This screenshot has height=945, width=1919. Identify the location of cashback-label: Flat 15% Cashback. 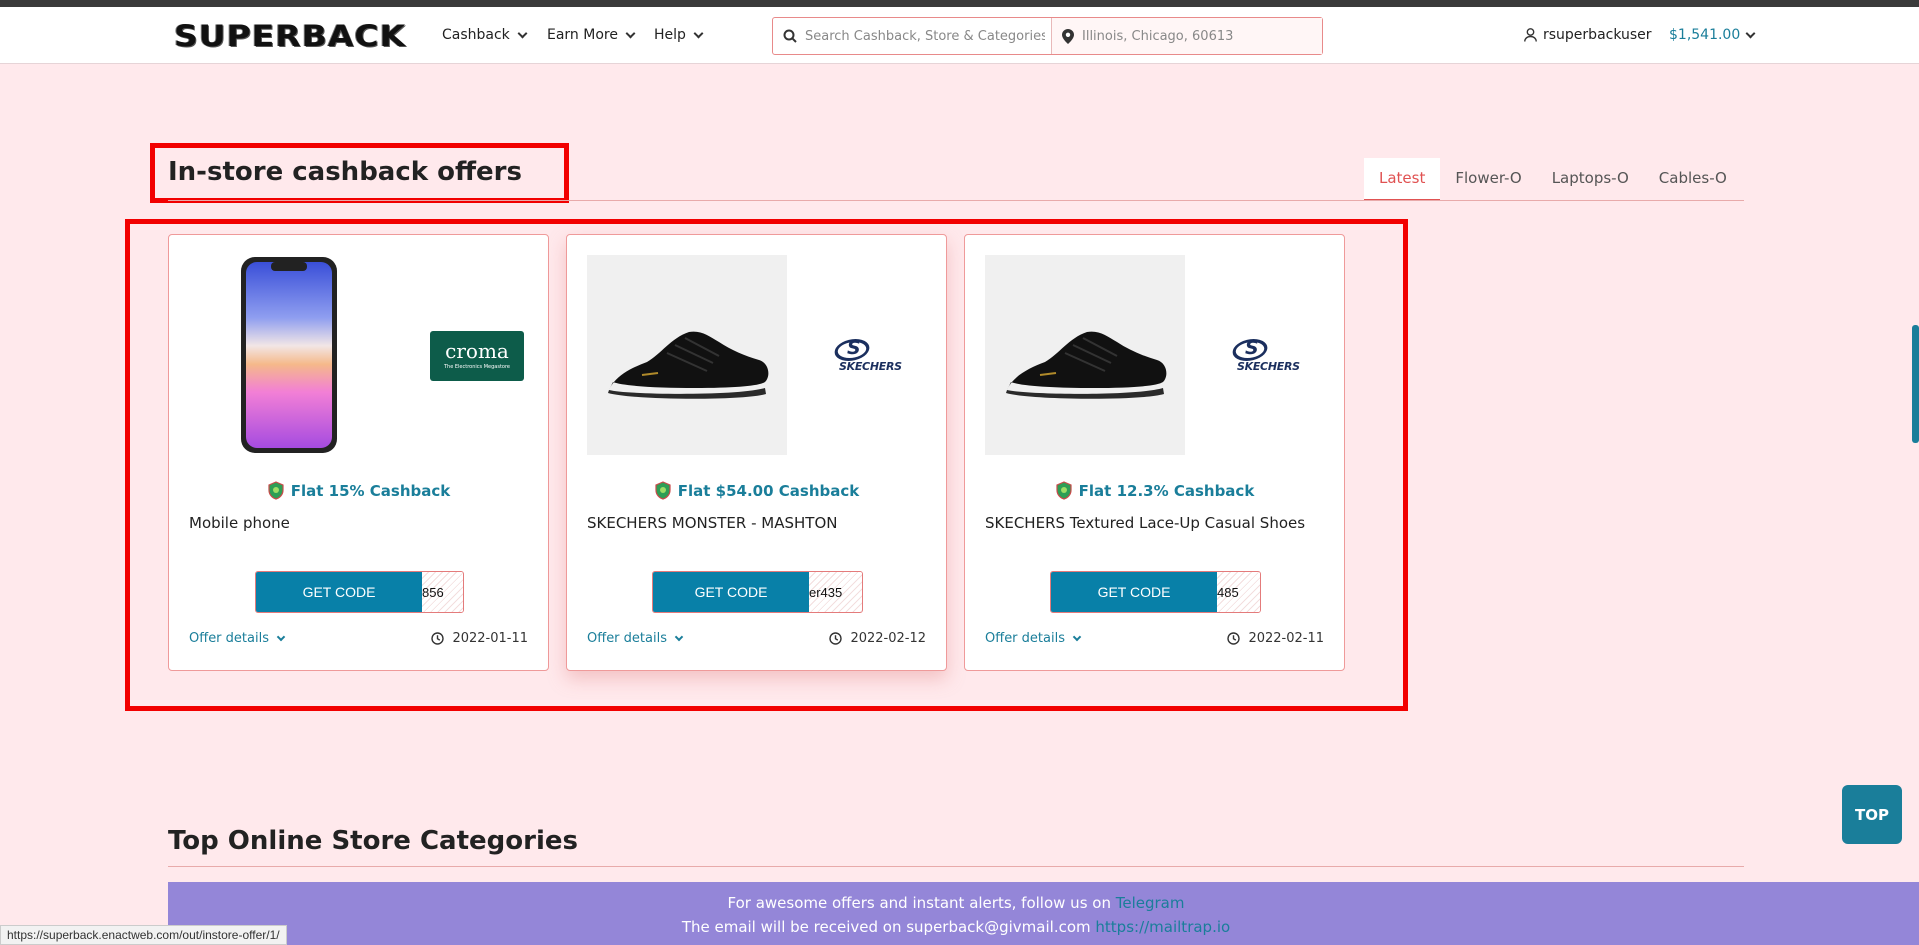
(358, 490).